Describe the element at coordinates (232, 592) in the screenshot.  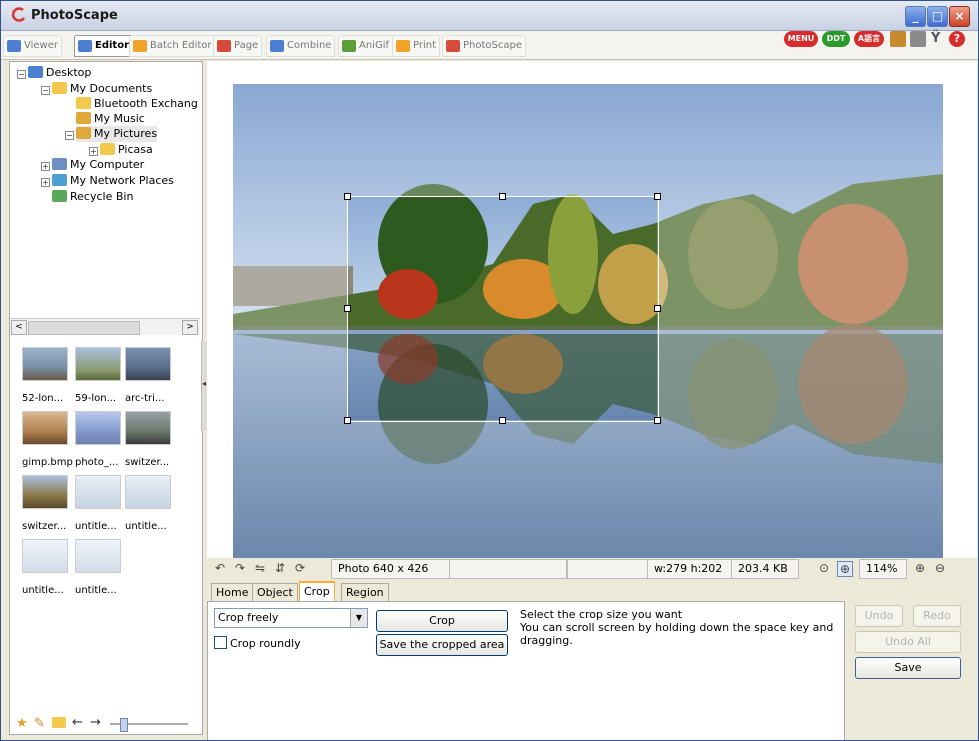
I see `tab-home: Home` at that location.